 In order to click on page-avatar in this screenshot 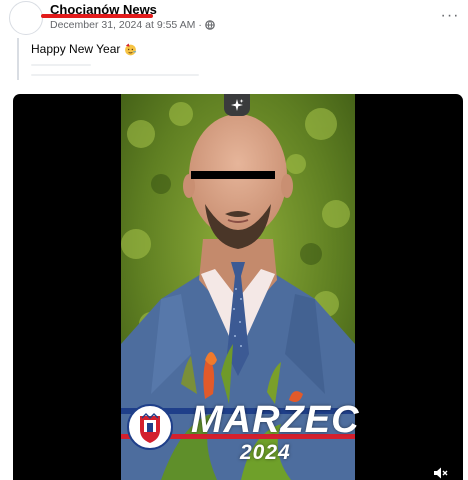, I will do `click(26, 18)`.